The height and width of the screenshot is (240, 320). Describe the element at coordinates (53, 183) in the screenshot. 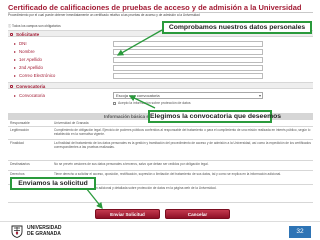

I see `callout-send: Enviamos la solicitud` at that location.